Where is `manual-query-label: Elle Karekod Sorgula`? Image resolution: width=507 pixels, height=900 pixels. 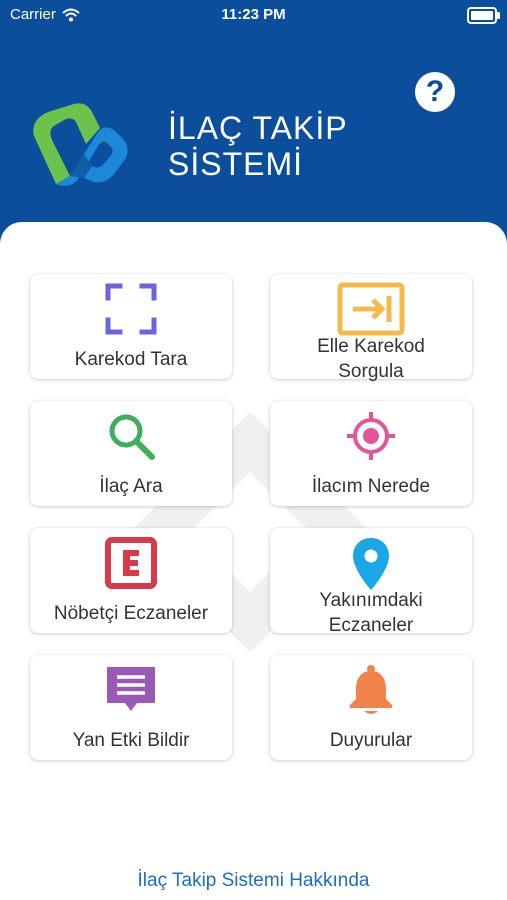
manual-query-label: Elle Karekod Sorgula is located at coordinates (371, 359).